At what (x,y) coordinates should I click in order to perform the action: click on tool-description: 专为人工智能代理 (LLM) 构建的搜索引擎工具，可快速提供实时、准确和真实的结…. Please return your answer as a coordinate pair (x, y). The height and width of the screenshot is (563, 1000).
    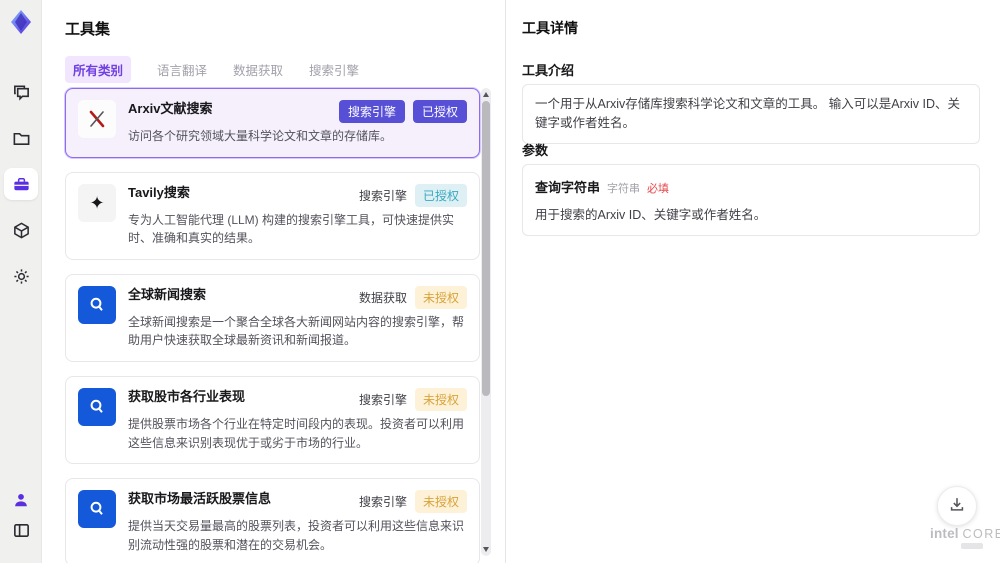
    Looking at the image, I should click on (291, 229).